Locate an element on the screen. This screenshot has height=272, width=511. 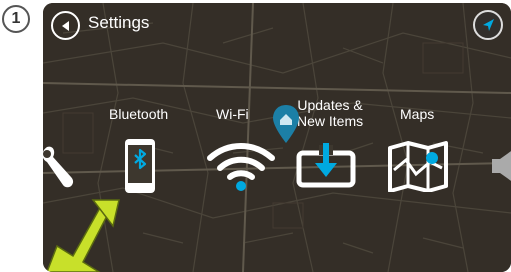
wifi-icon is located at coordinates (241, 167).